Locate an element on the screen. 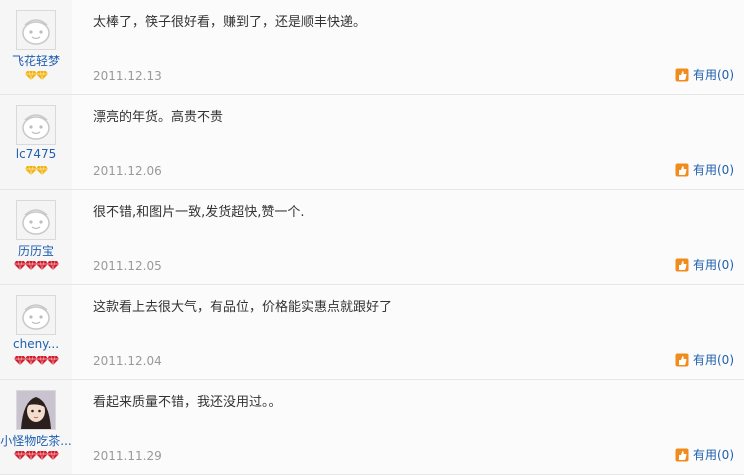  reviewer-panel: 历历宝 is located at coordinates (36, 237).